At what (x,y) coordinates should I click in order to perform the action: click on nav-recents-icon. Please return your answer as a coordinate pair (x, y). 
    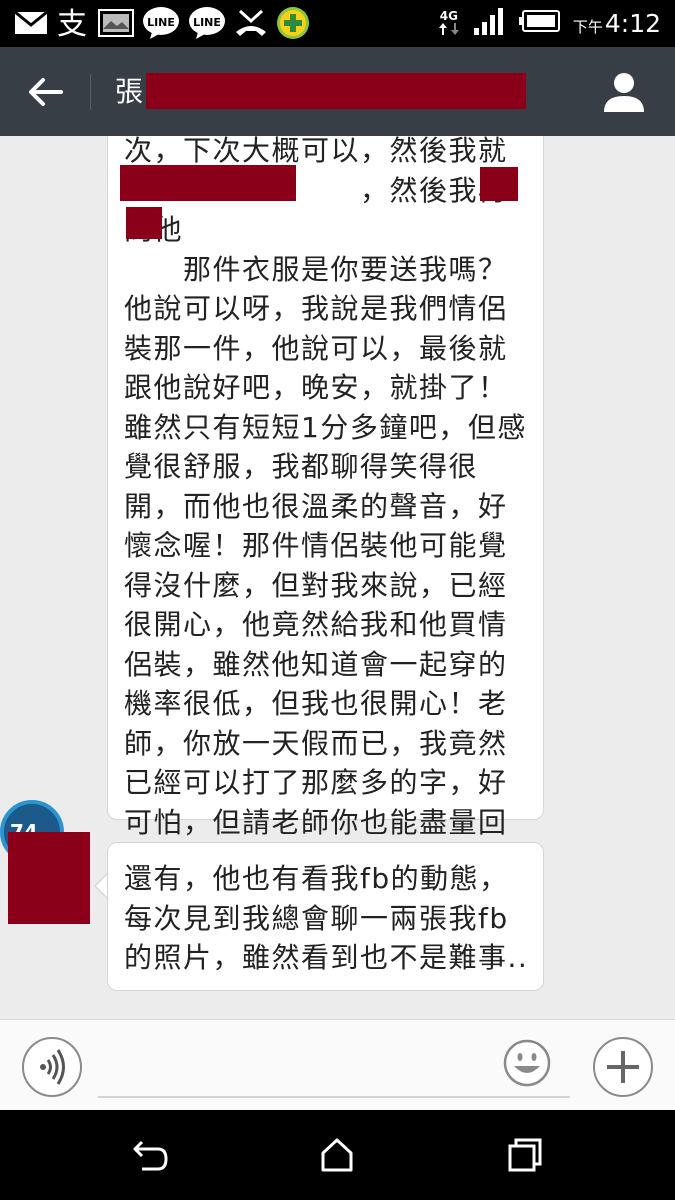
    Looking at the image, I should click on (525, 1155).